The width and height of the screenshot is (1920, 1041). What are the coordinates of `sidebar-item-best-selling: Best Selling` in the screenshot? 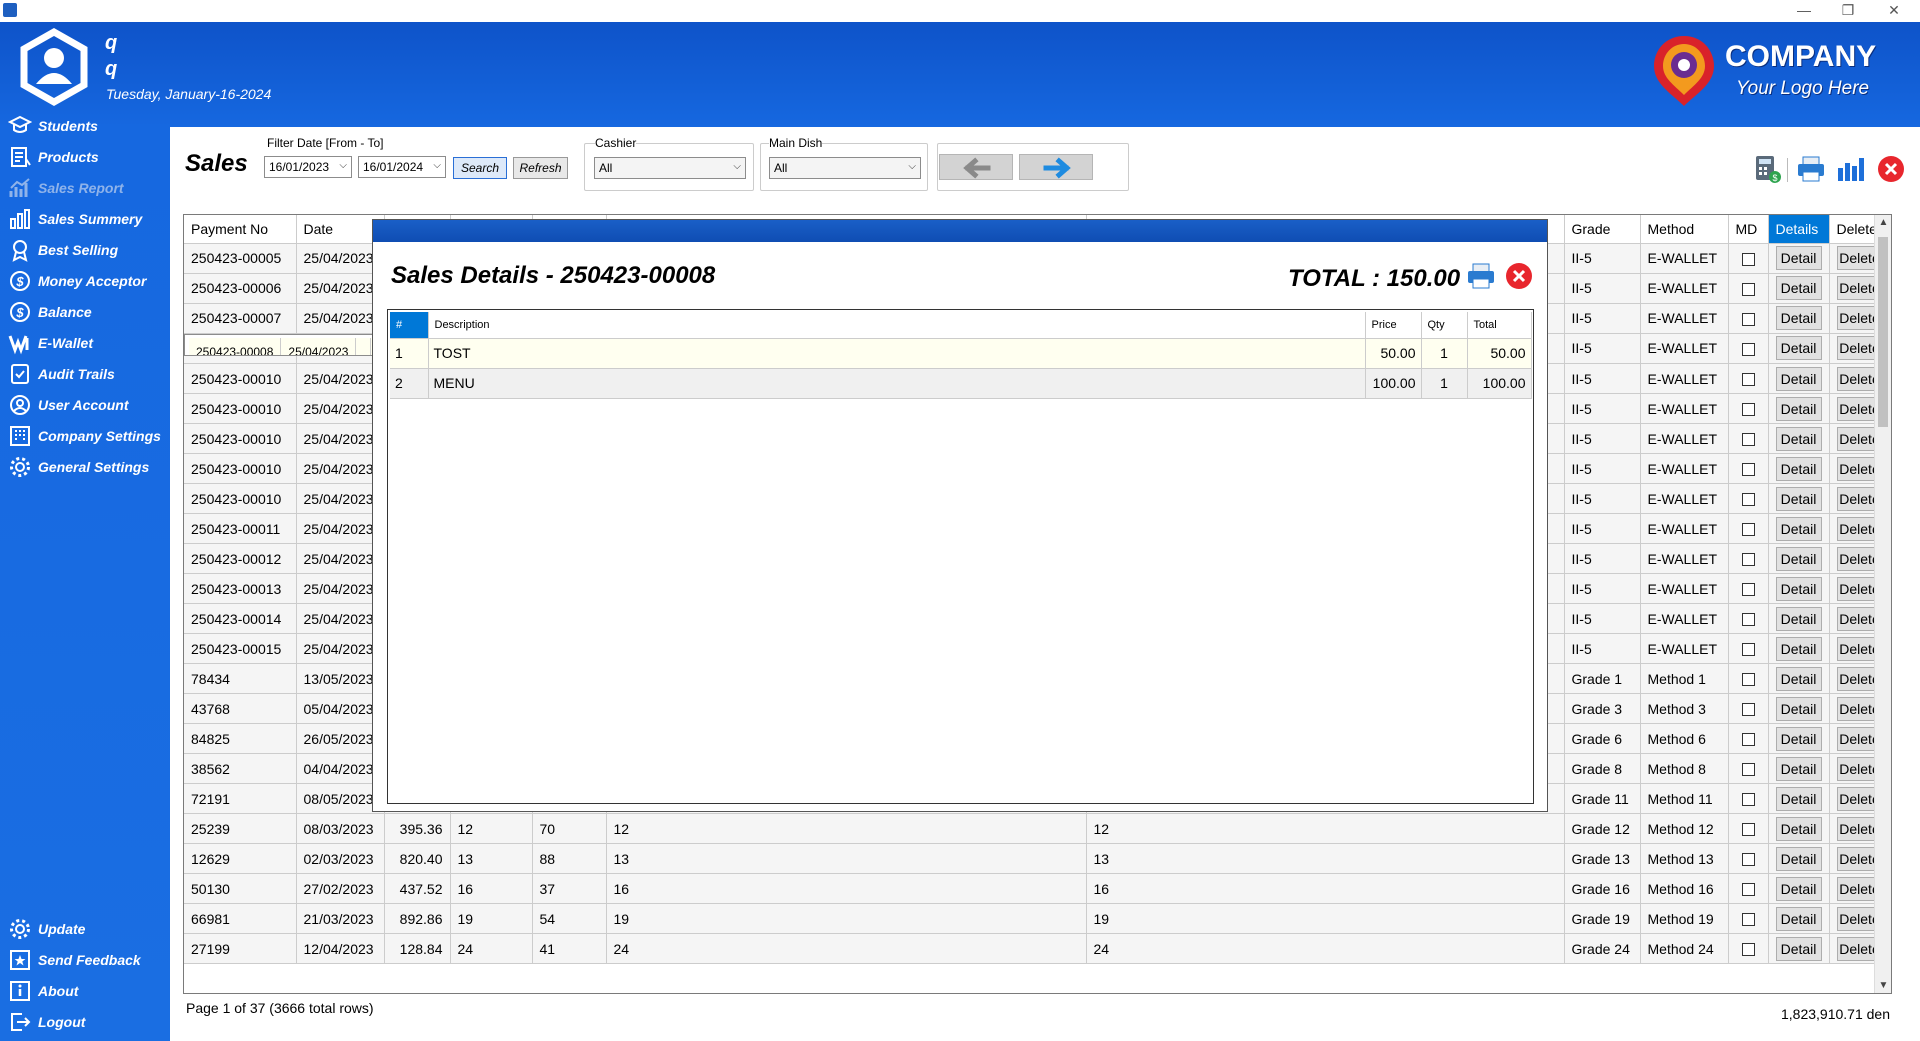 It's located at (63, 250).